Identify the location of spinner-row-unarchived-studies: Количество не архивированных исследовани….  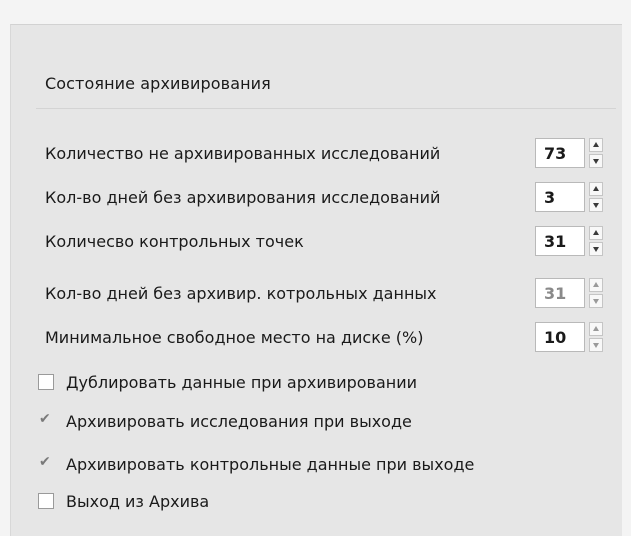
(315, 154).